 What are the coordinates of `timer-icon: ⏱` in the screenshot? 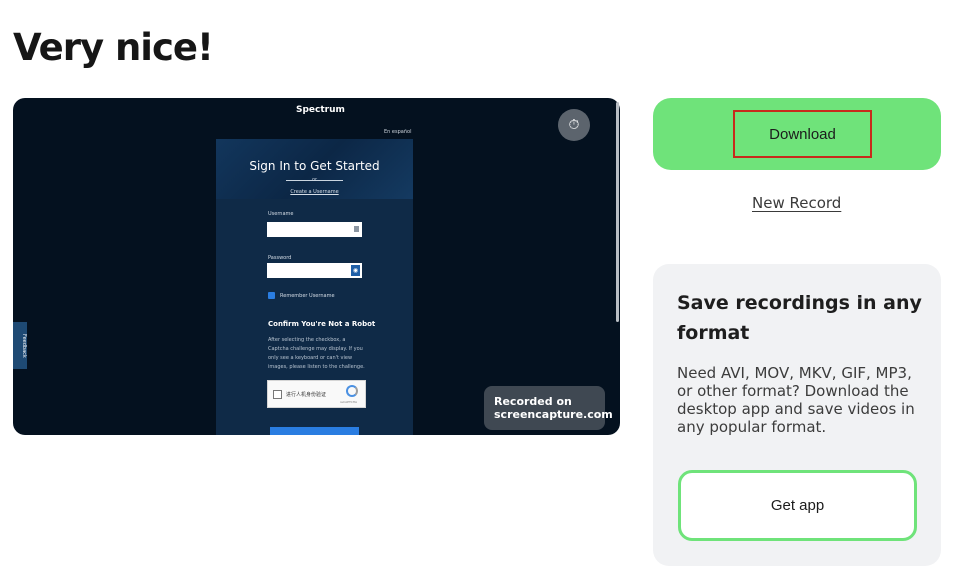 It's located at (574, 125).